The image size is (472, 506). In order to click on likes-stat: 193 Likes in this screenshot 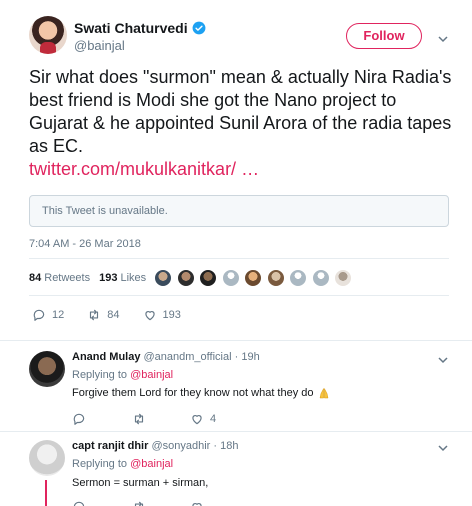, I will do `click(122, 278)`.